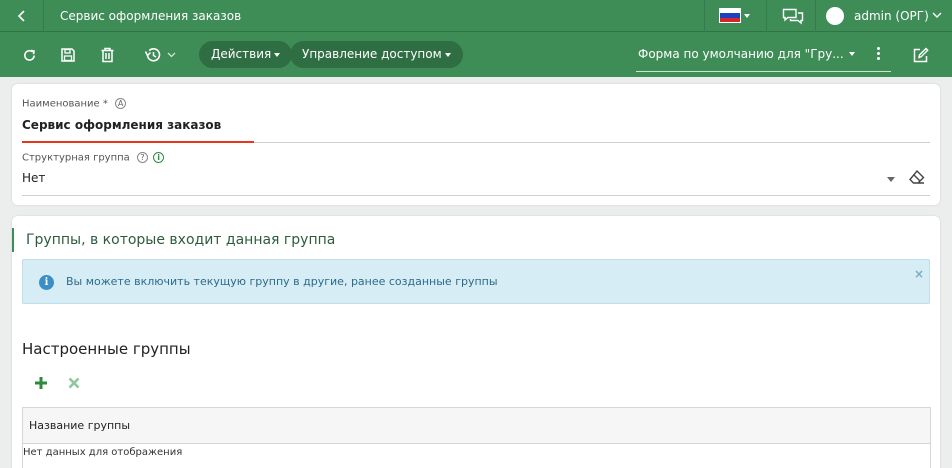  What do you see at coordinates (891, 16) in the screenshot?
I see `user-name: admin (ОРГ)` at bounding box center [891, 16].